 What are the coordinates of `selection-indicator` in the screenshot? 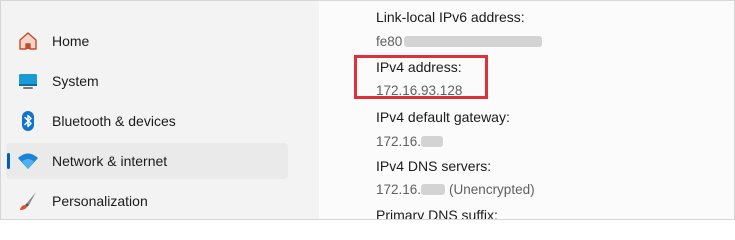 It's located at (8, 161).